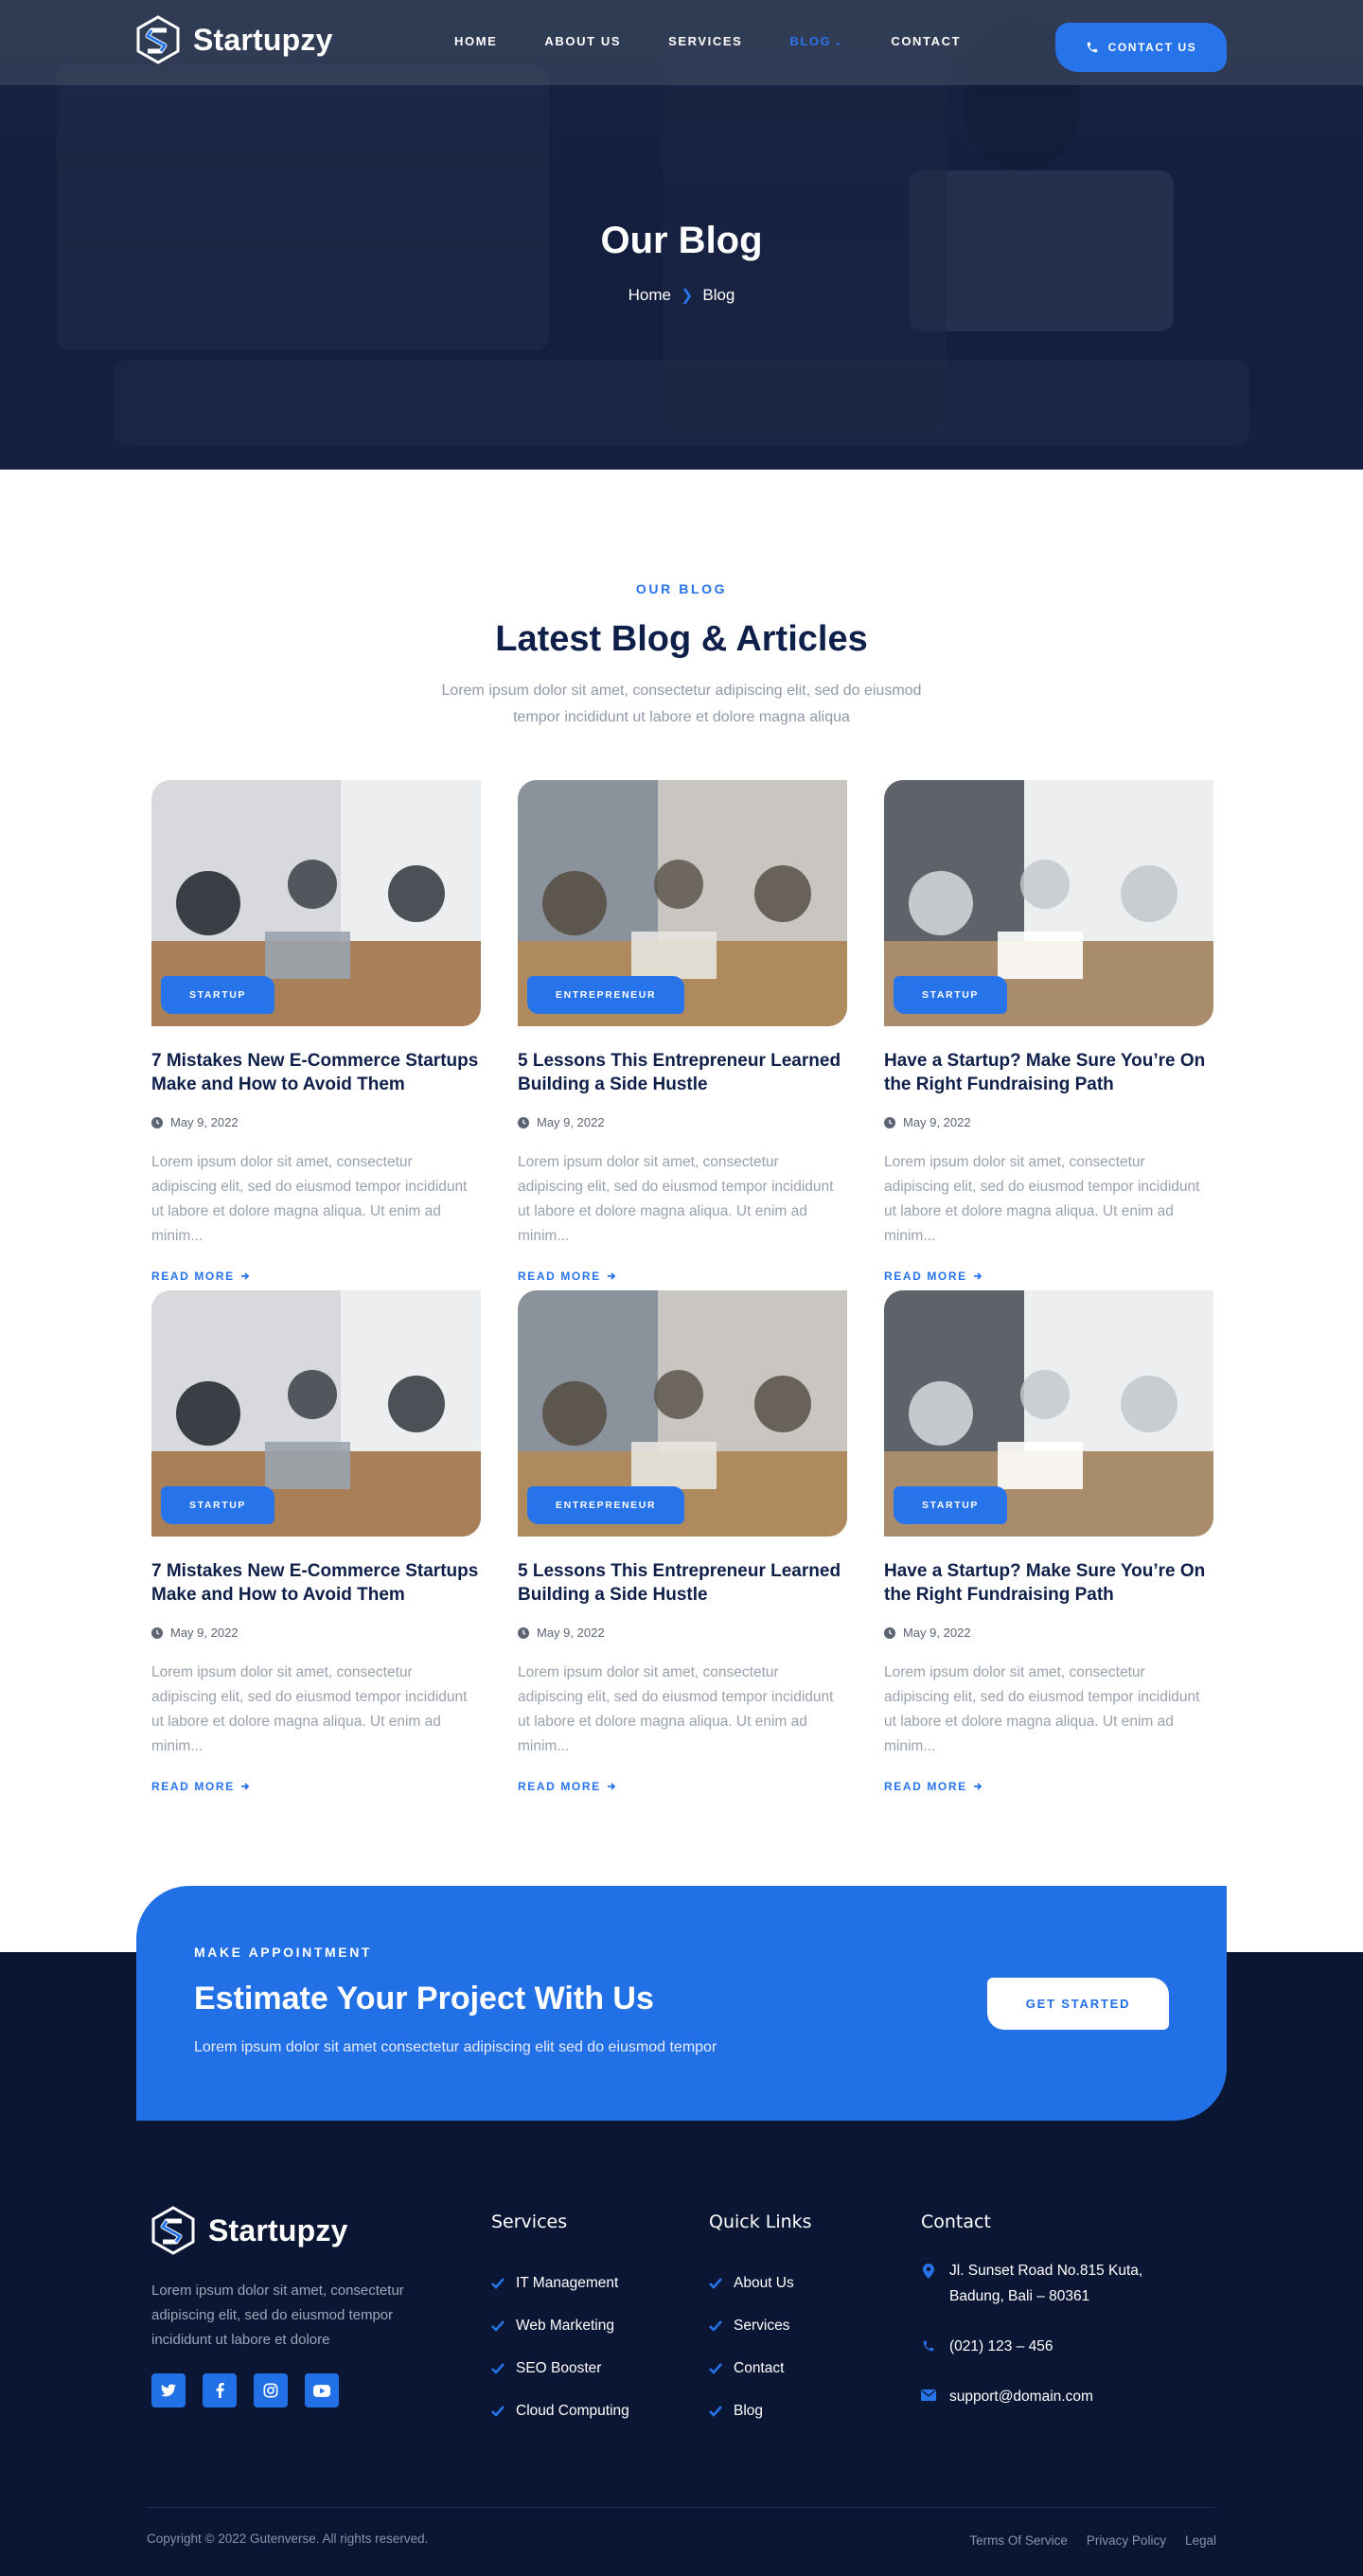 The width and height of the screenshot is (1363, 2576). Describe the element at coordinates (760, 2222) in the screenshot. I see `footer-quick-links-title: Quick Links` at that location.